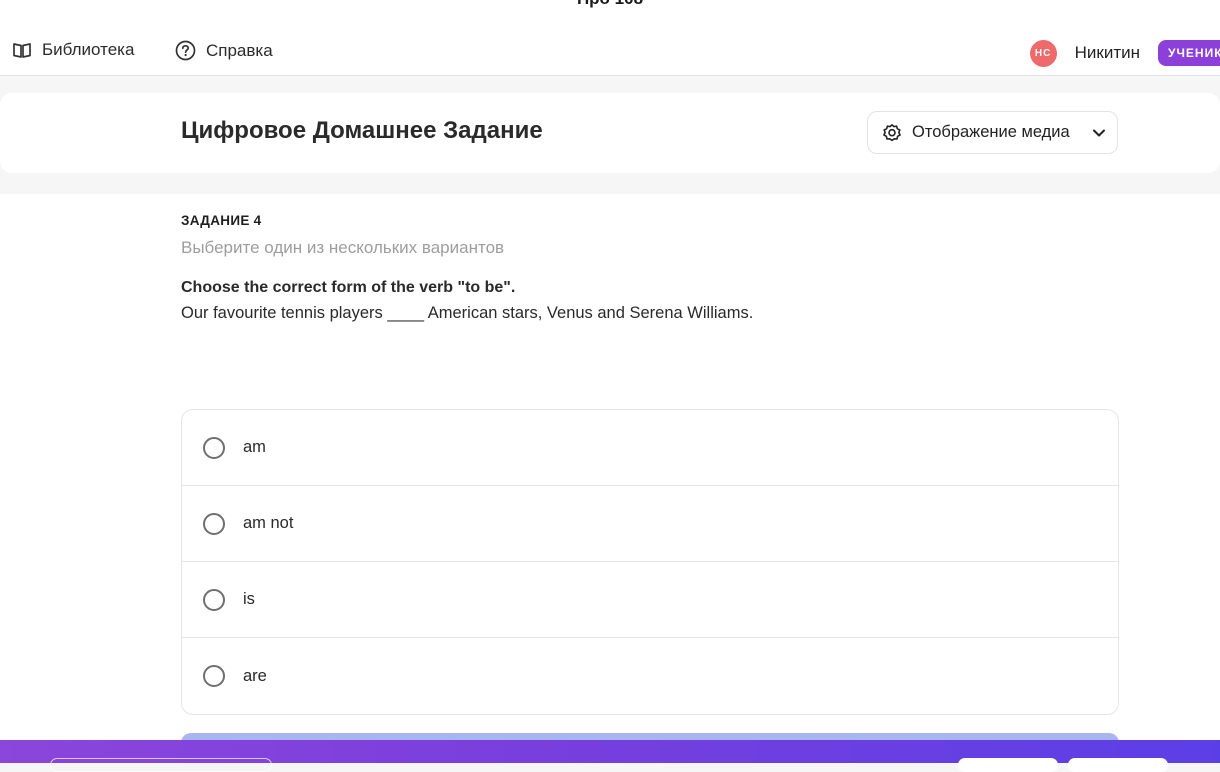 Image resolution: width=1220 pixels, height=772 pixels. Describe the element at coordinates (268, 523) in the screenshot. I see `answer-option-label: am not` at that location.